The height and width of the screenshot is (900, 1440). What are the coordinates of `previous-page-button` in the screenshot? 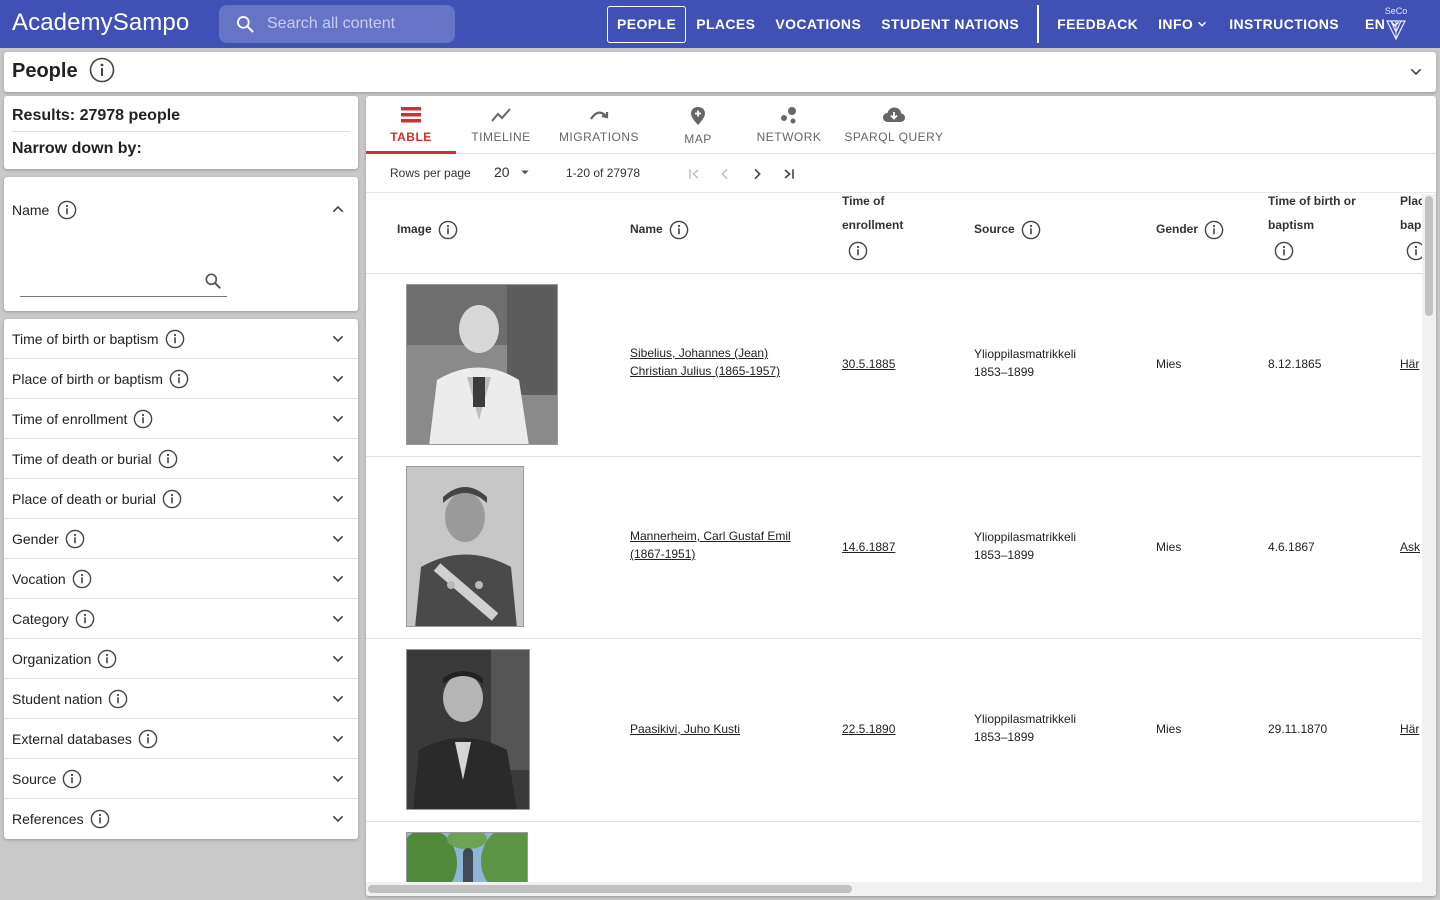 It's located at (725, 174).